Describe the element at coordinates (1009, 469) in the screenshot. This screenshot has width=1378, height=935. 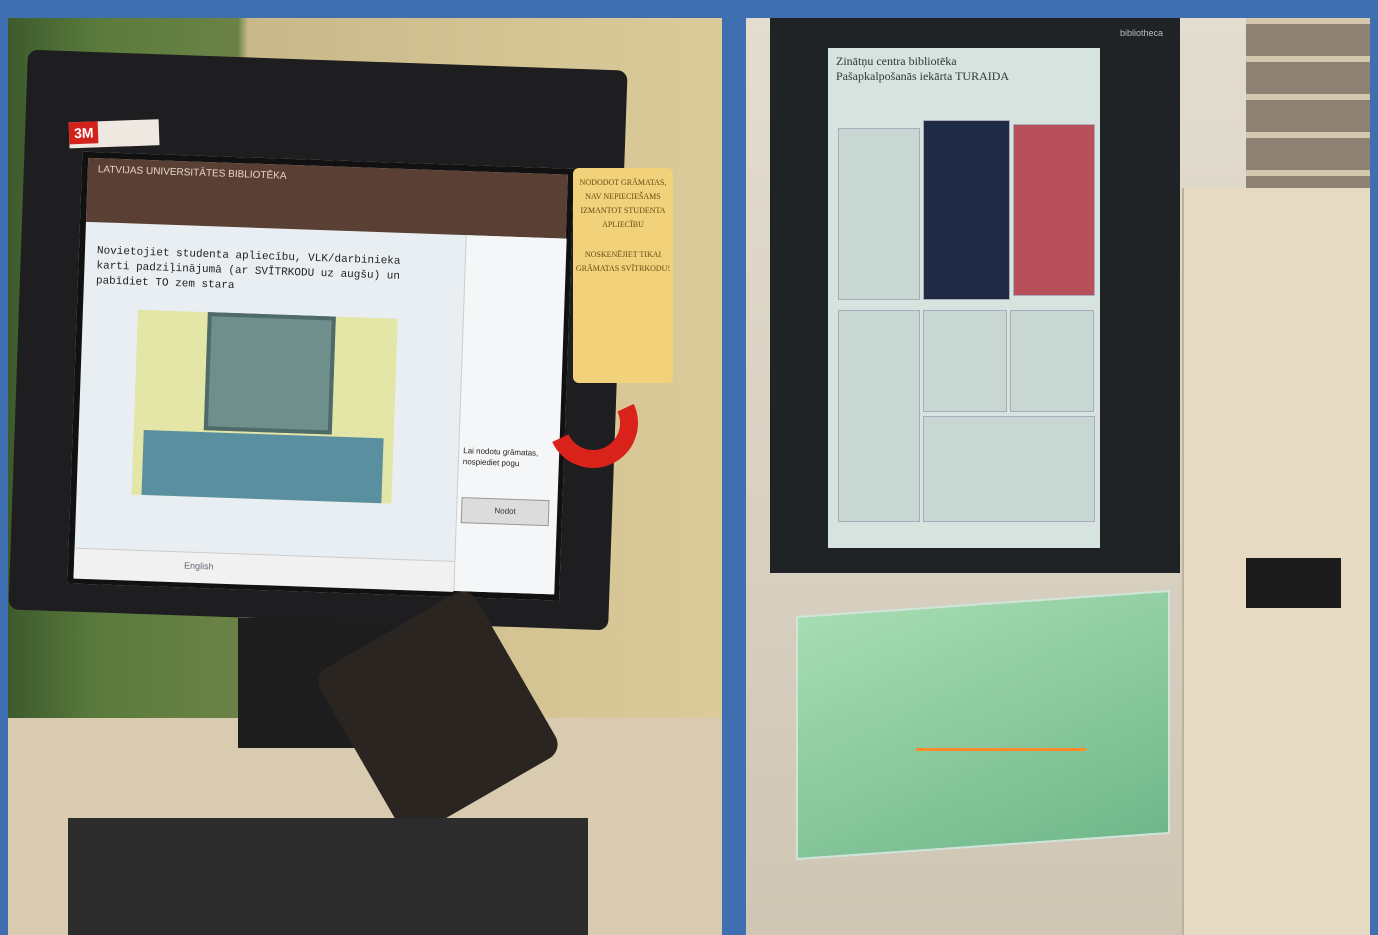
I see `account-info-tile-icon` at that location.